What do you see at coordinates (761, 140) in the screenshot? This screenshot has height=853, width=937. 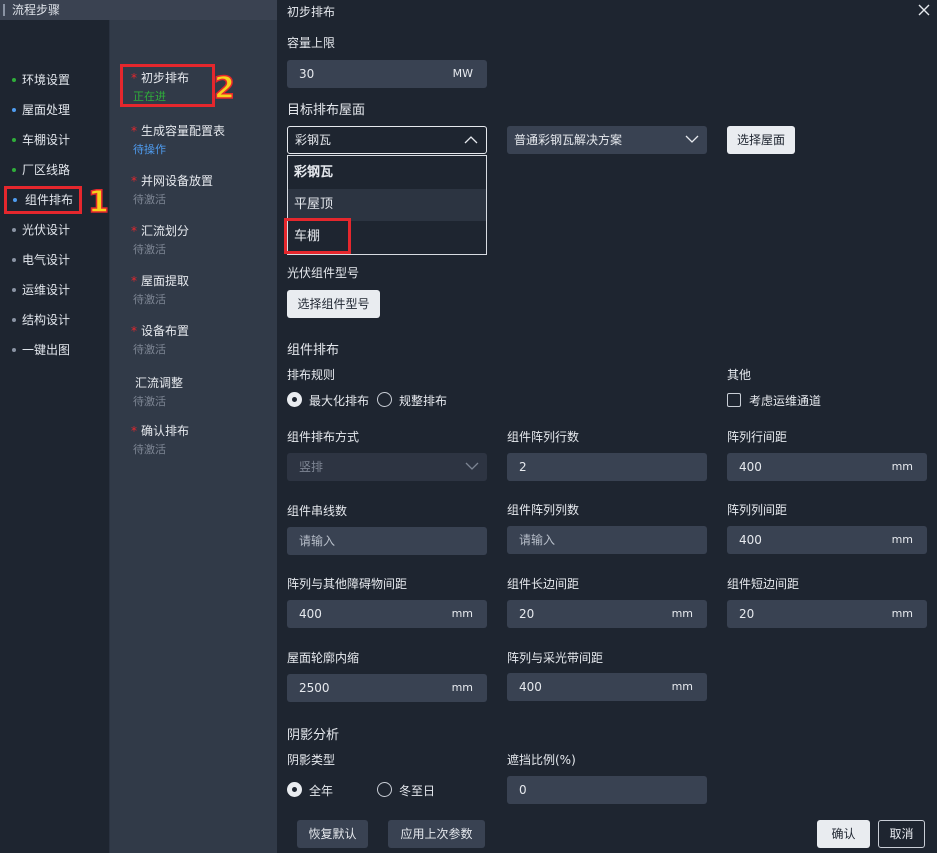 I see `select-roof-button: 选择屋面` at bounding box center [761, 140].